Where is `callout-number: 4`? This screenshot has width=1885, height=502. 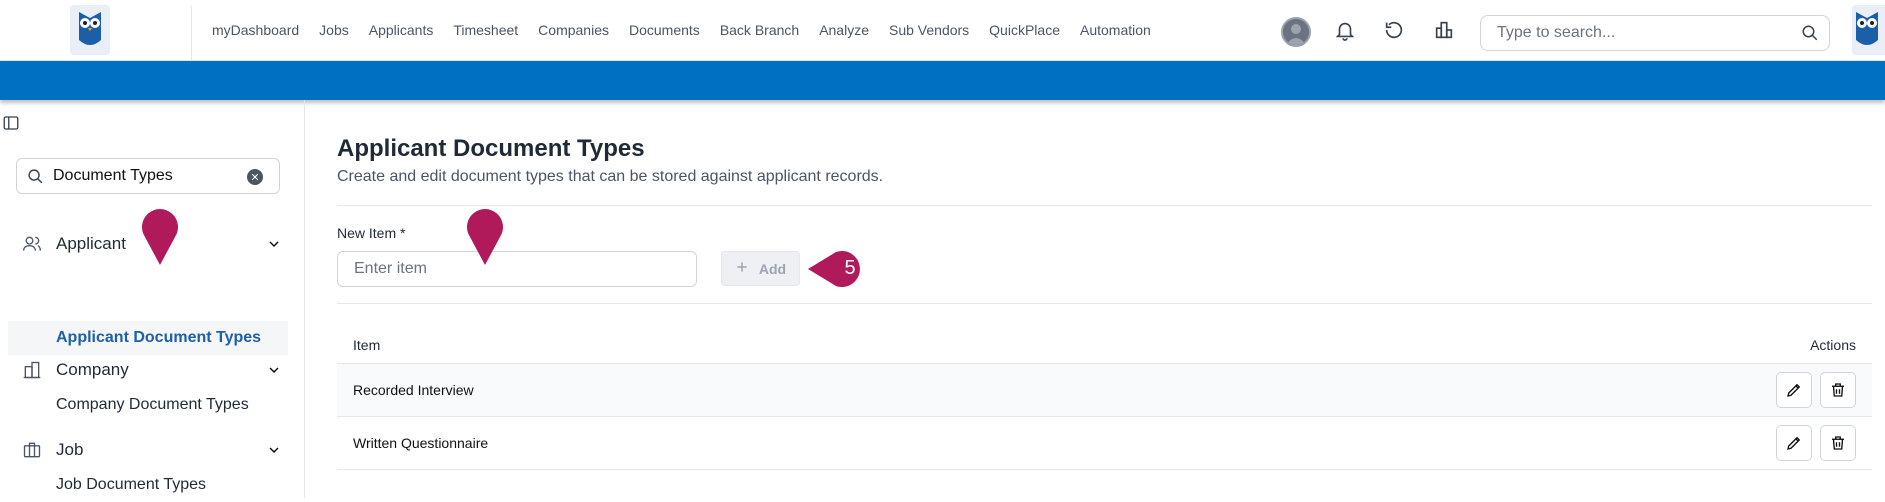 callout-number: 4 is located at coordinates (527, 228).